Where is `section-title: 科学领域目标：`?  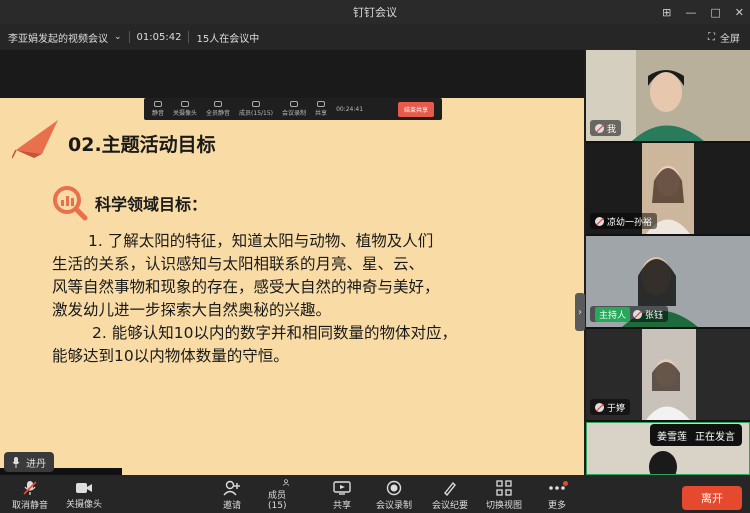
section-title: 科学领域目标： is located at coordinates (151, 204).